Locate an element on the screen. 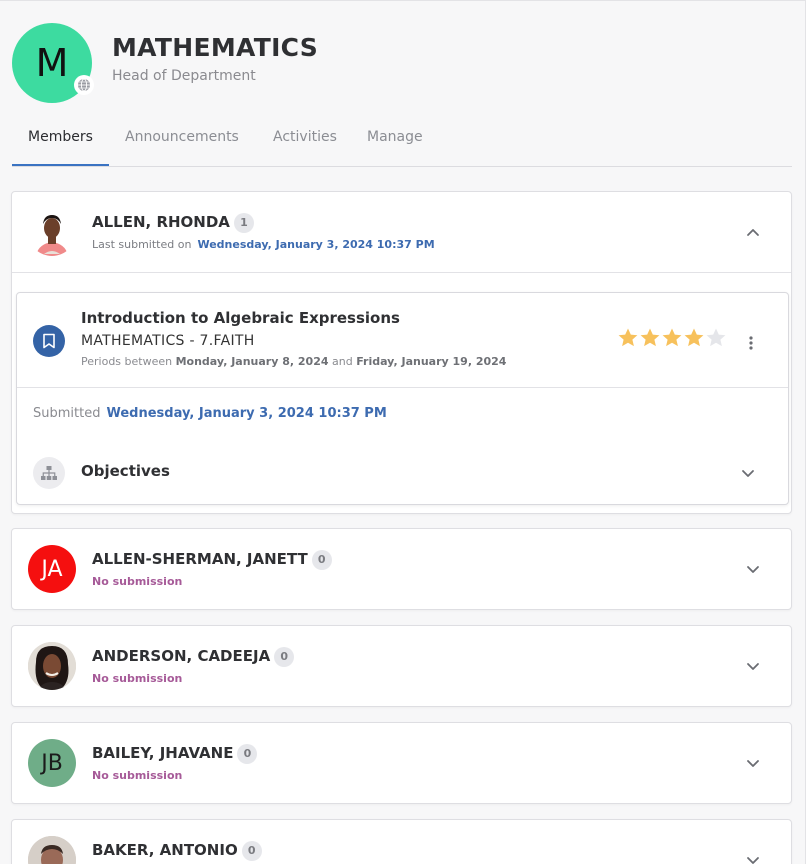 Image resolution: width=806 pixels, height=864 pixels. status-date: Wednesday, January 3, 2024 10:37 PM is located at coordinates (316, 244).